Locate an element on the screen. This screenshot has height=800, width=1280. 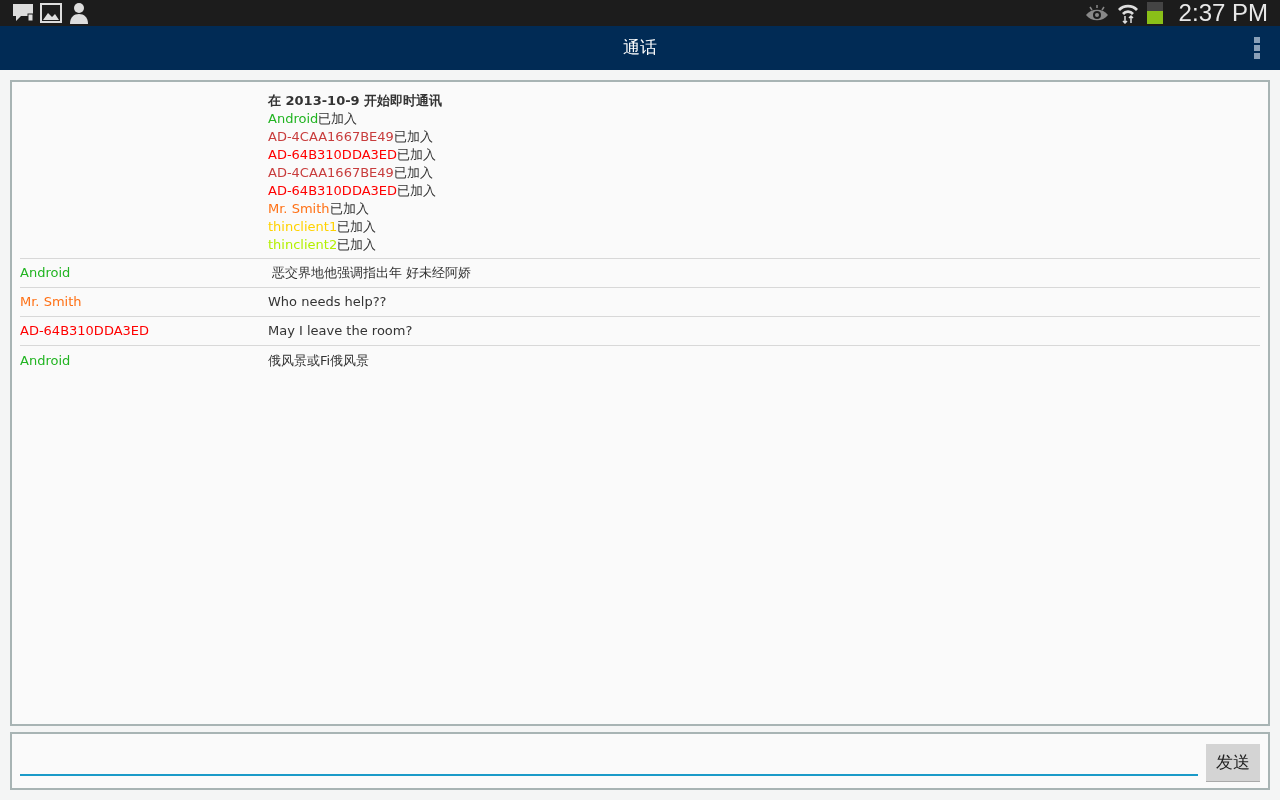
sender-name: Mr. Smith is located at coordinates (51, 302).